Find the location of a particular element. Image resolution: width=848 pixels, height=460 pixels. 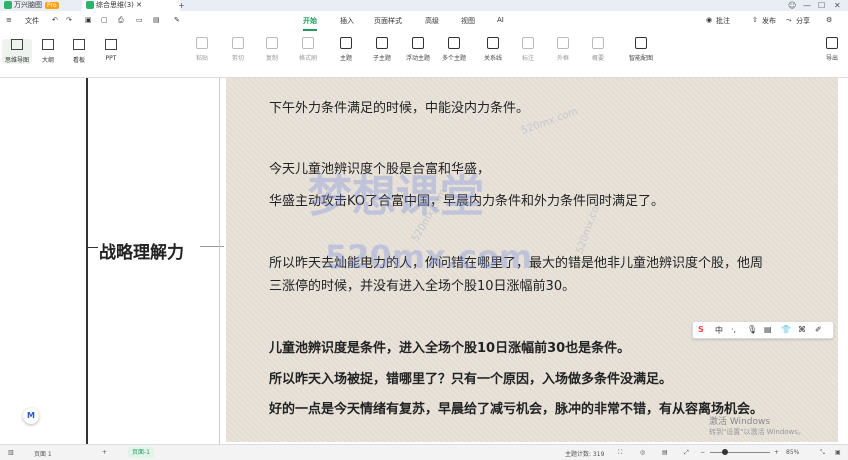

paste-label: 粘贴 is located at coordinates (201, 58).